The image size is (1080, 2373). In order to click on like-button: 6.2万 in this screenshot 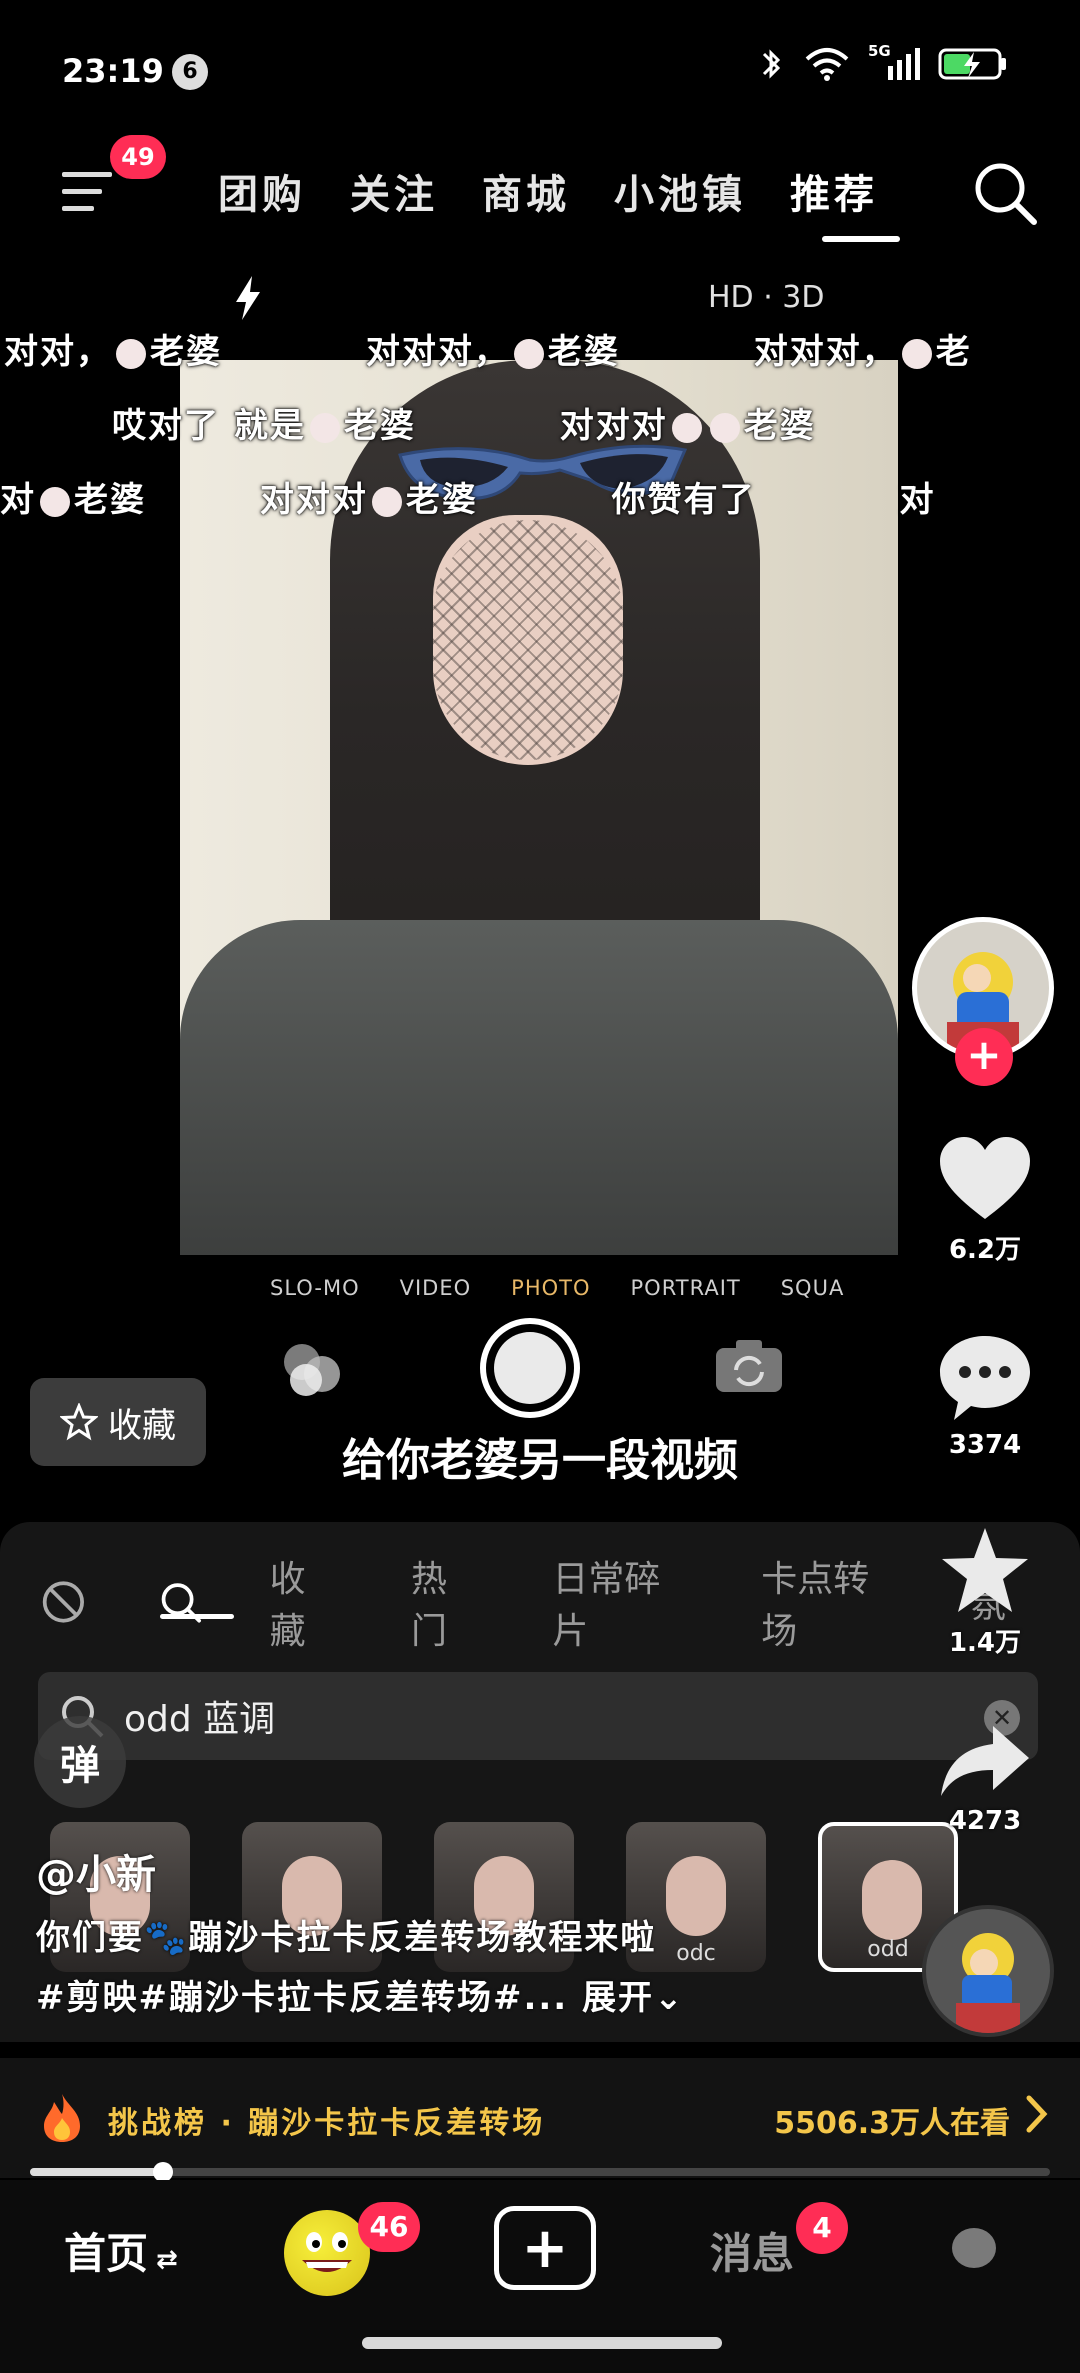, I will do `click(985, 1200)`.